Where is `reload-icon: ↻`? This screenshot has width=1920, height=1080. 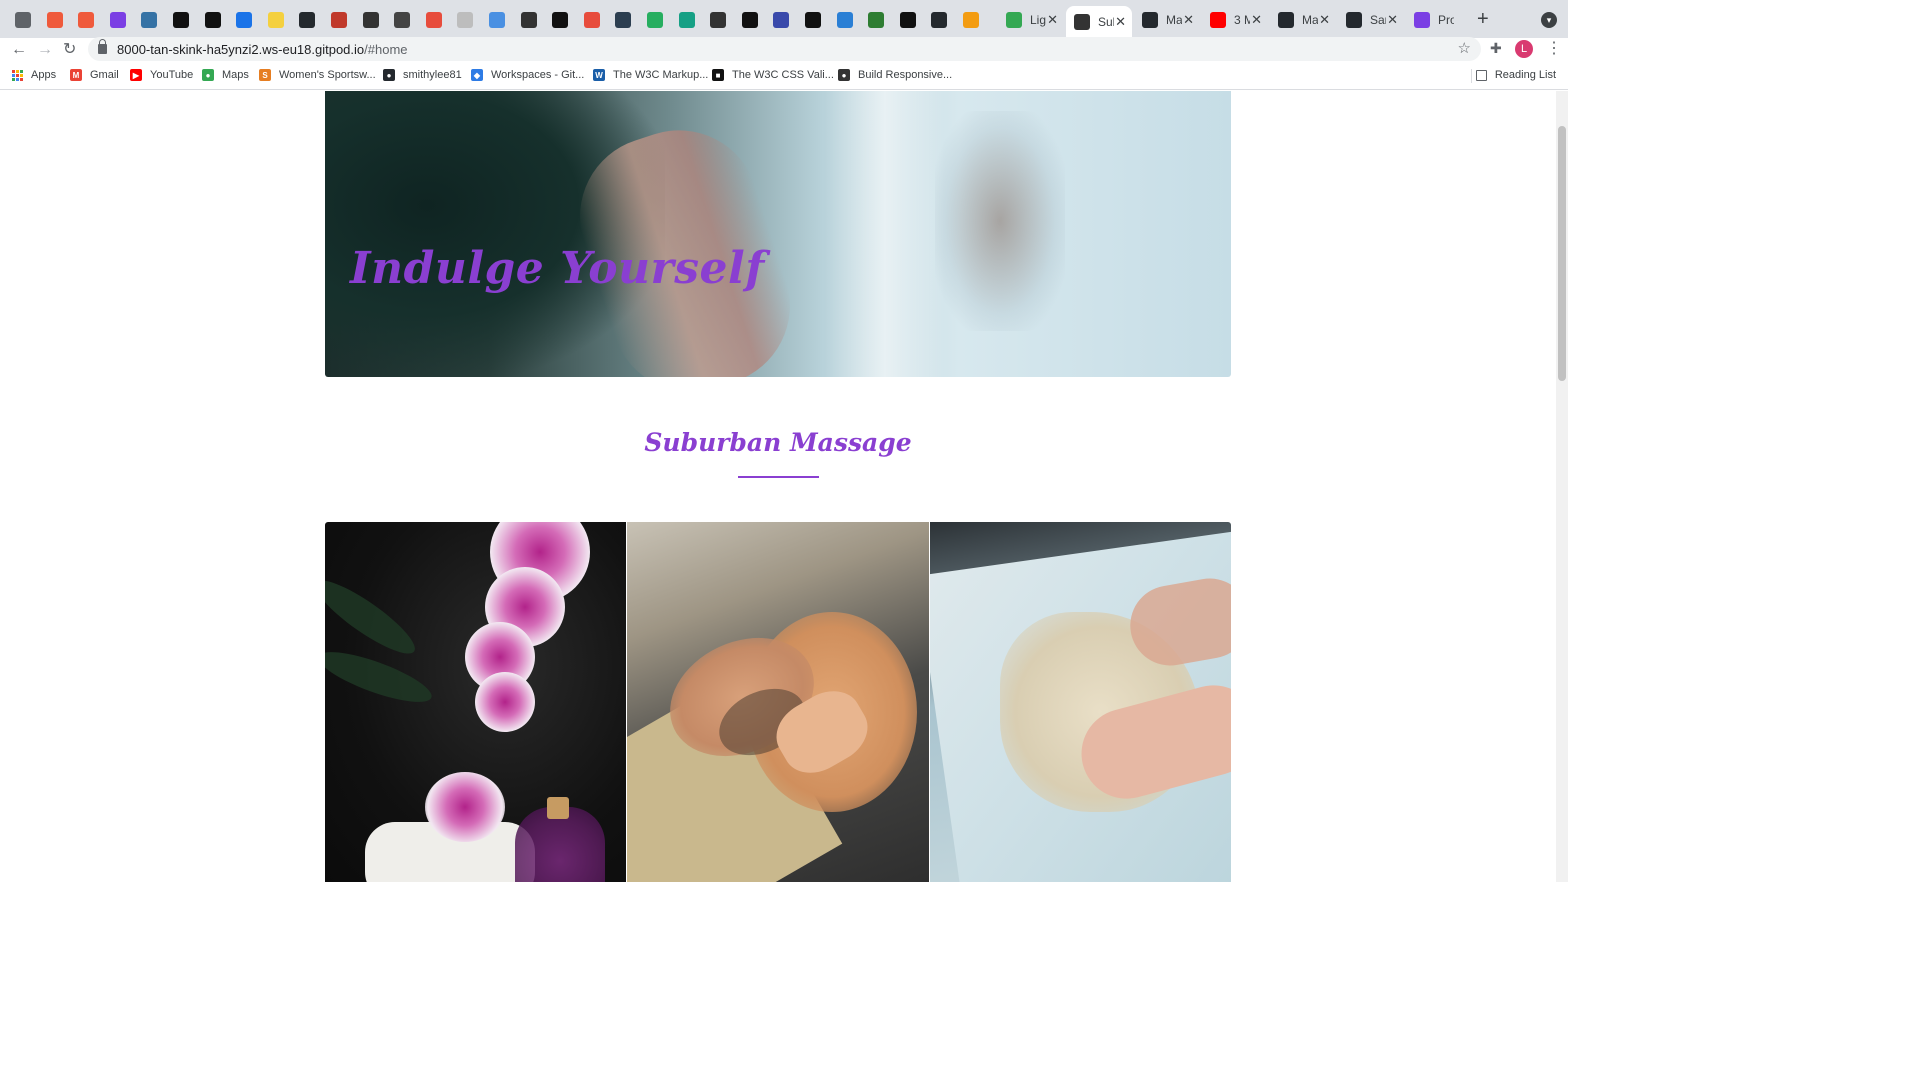
reload-icon: ↻ is located at coordinates (69, 50).